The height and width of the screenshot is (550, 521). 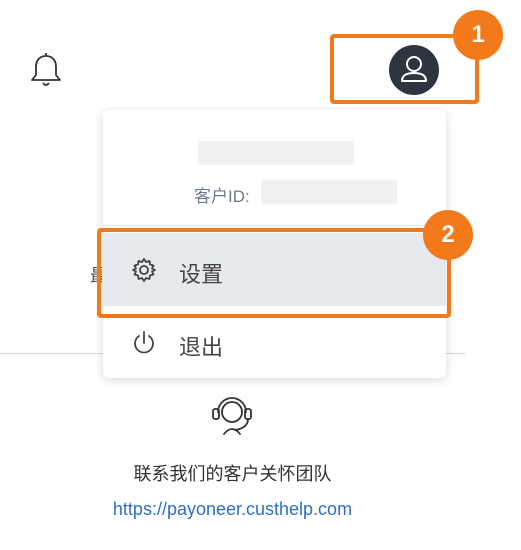 I want to click on bell-icon, so click(x=46, y=70).